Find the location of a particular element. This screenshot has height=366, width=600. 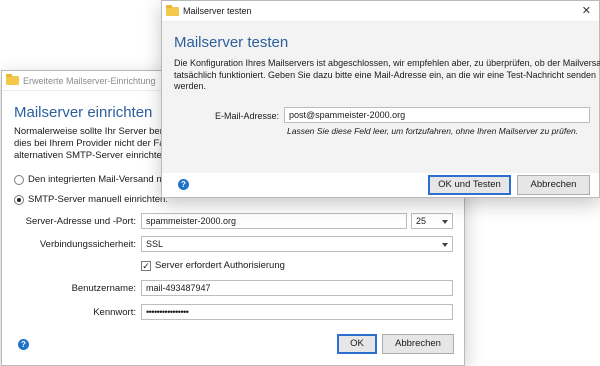

username-label: Benutzername: is located at coordinates (103, 288).